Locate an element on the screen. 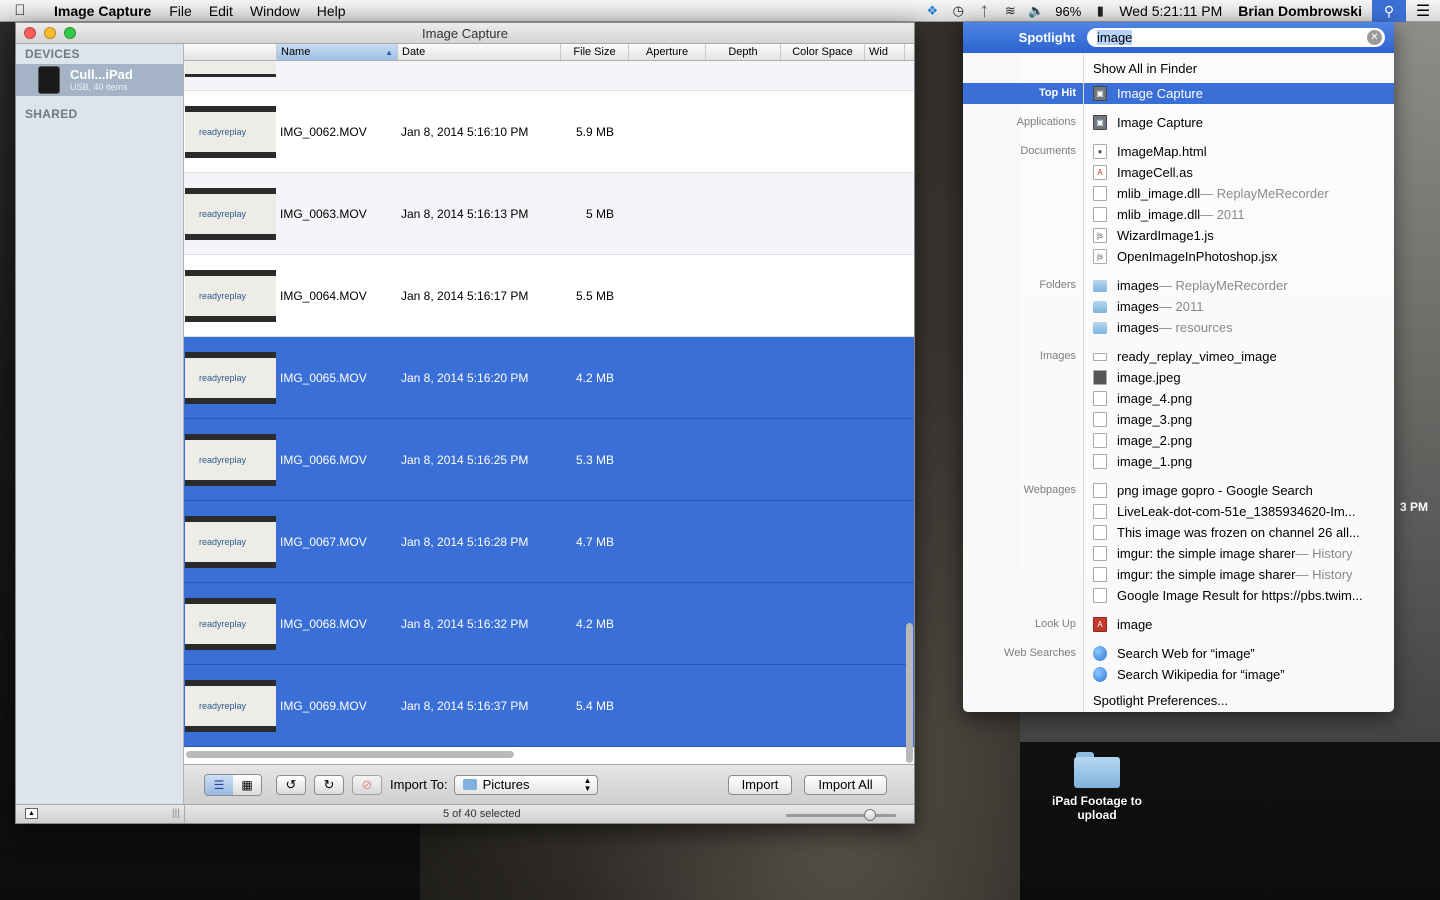 Image resolution: width=1440 pixels, height=900 pixels. result-web-search: Search Web for “image” is located at coordinates (1241, 653).